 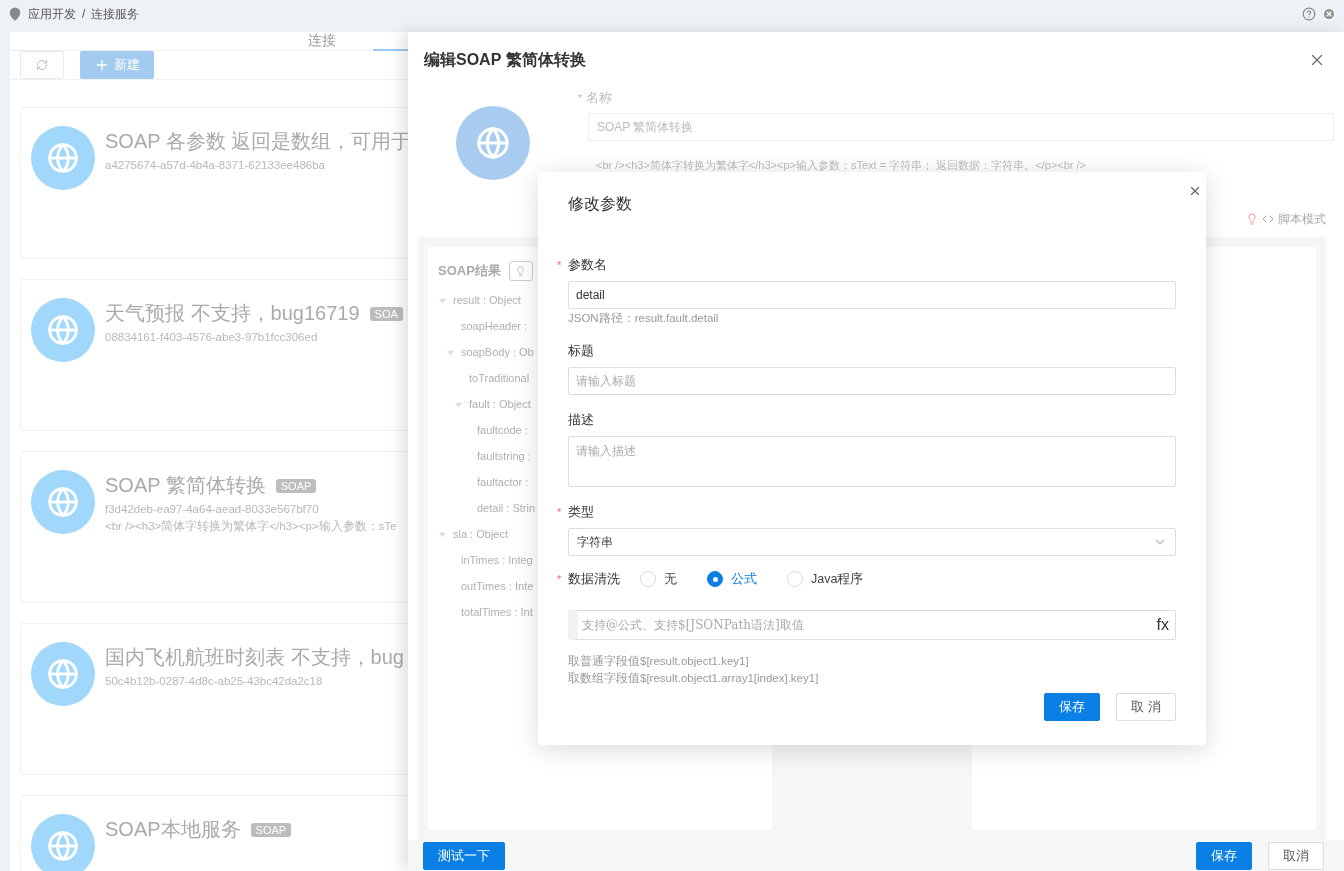 I want to click on field-label: 名称, so click(x=599, y=97).